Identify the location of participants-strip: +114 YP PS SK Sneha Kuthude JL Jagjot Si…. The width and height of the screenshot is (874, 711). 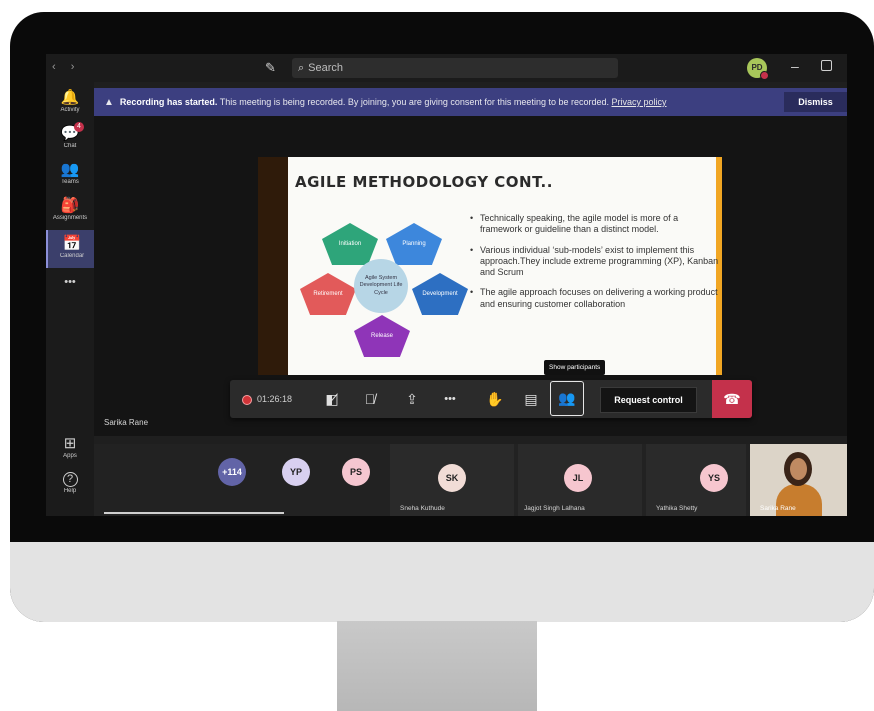
(470, 480).